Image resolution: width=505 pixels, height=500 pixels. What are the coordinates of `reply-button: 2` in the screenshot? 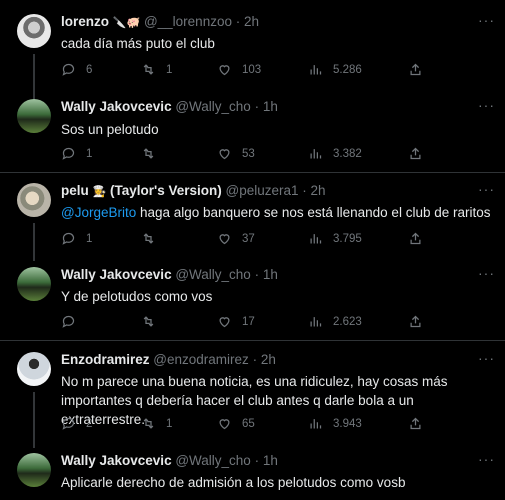 It's located at (76, 423).